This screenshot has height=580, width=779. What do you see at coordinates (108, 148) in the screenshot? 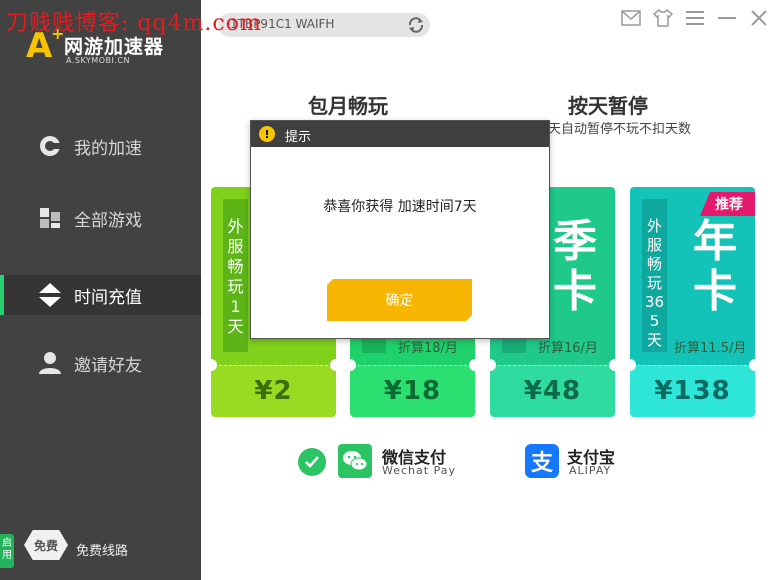
I see `sidebar-item-label: 我的加速` at bounding box center [108, 148].